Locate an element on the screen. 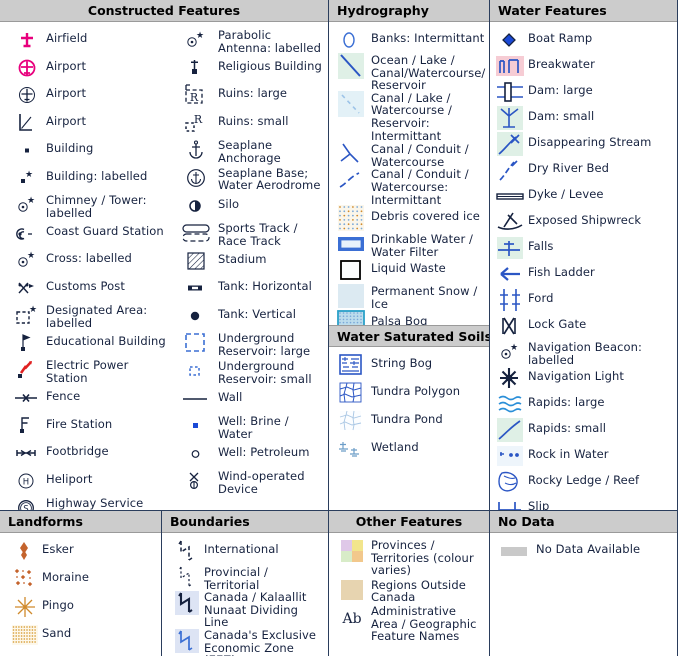 Image resolution: width=678 pixels, height=656 pixels. heliport-icon: H is located at coordinates (27, 481).